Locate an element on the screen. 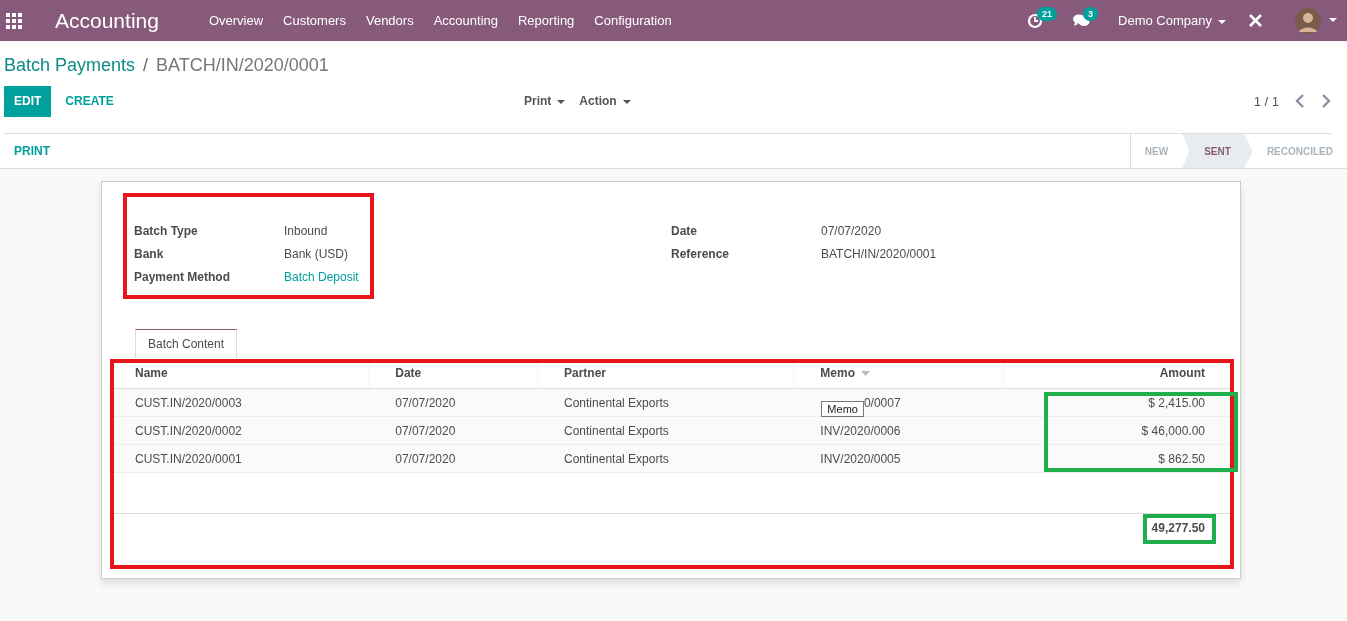 This screenshot has height=621, width=1347. menu-item: Overview is located at coordinates (236, 20).